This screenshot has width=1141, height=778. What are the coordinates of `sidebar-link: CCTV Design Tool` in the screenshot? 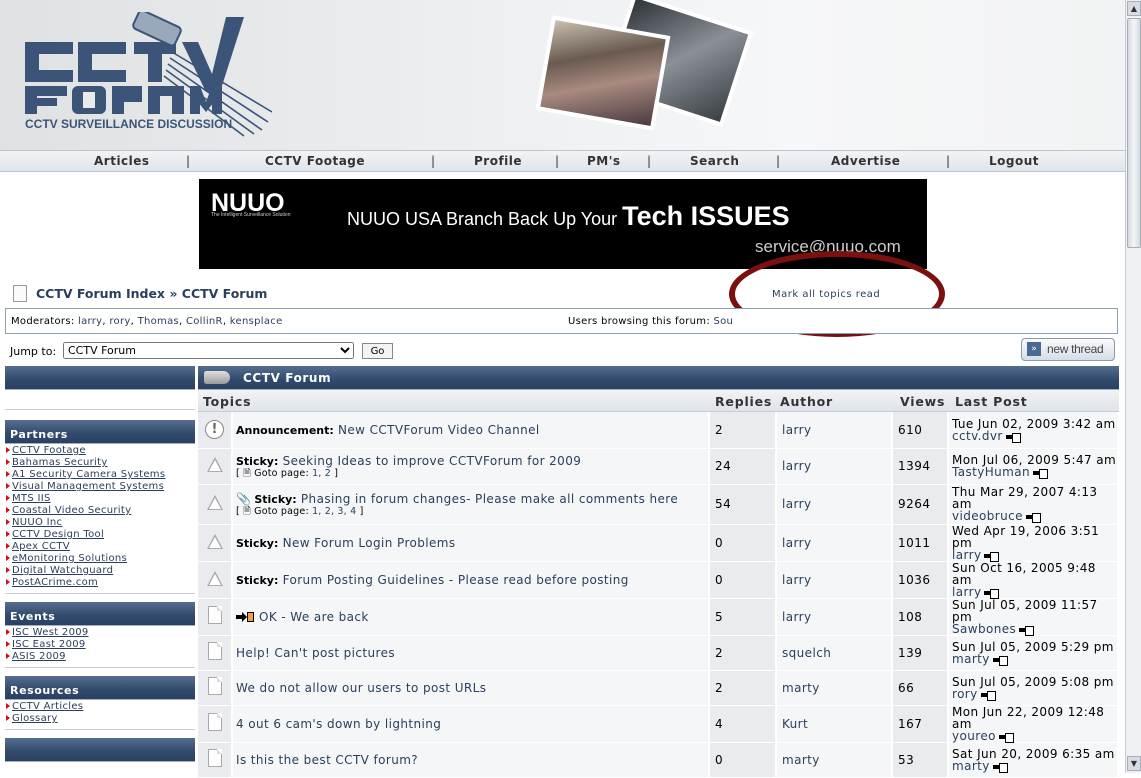 It's located at (100, 535).